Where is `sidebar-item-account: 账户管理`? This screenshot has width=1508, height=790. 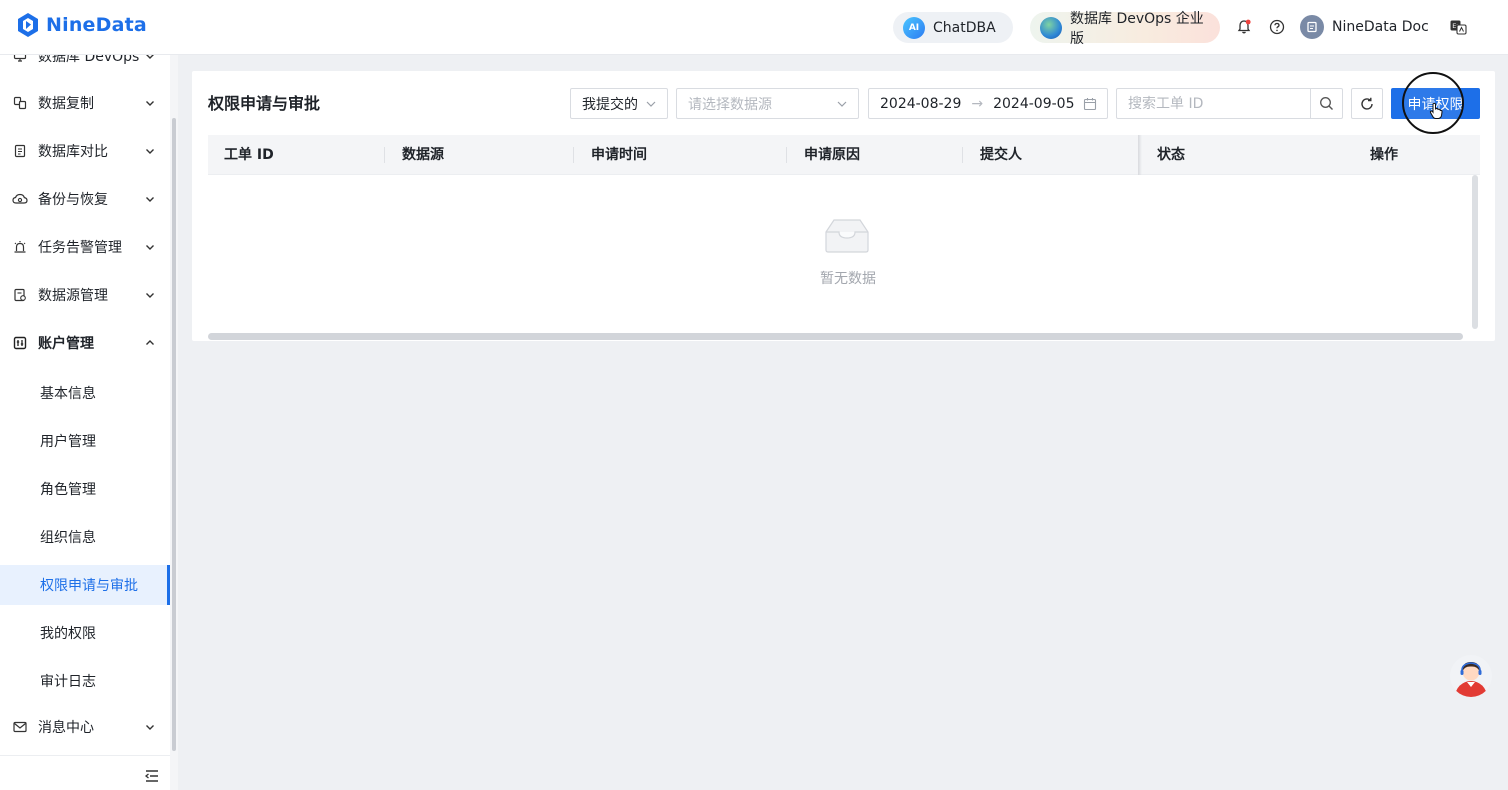
sidebar-item-account: 账户管理 is located at coordinates (85, 343).